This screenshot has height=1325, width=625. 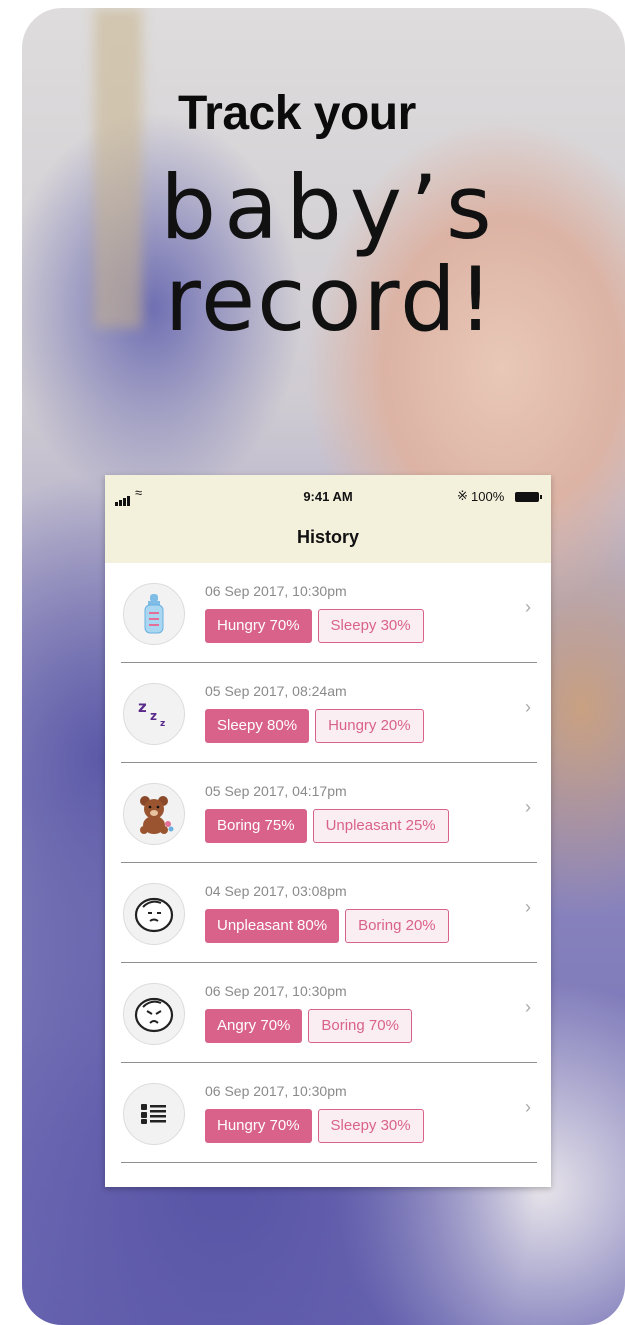 I want to click on navigation-bar: ≈ 9:41 AM ※ 100% History, so click(x=328, y=519).